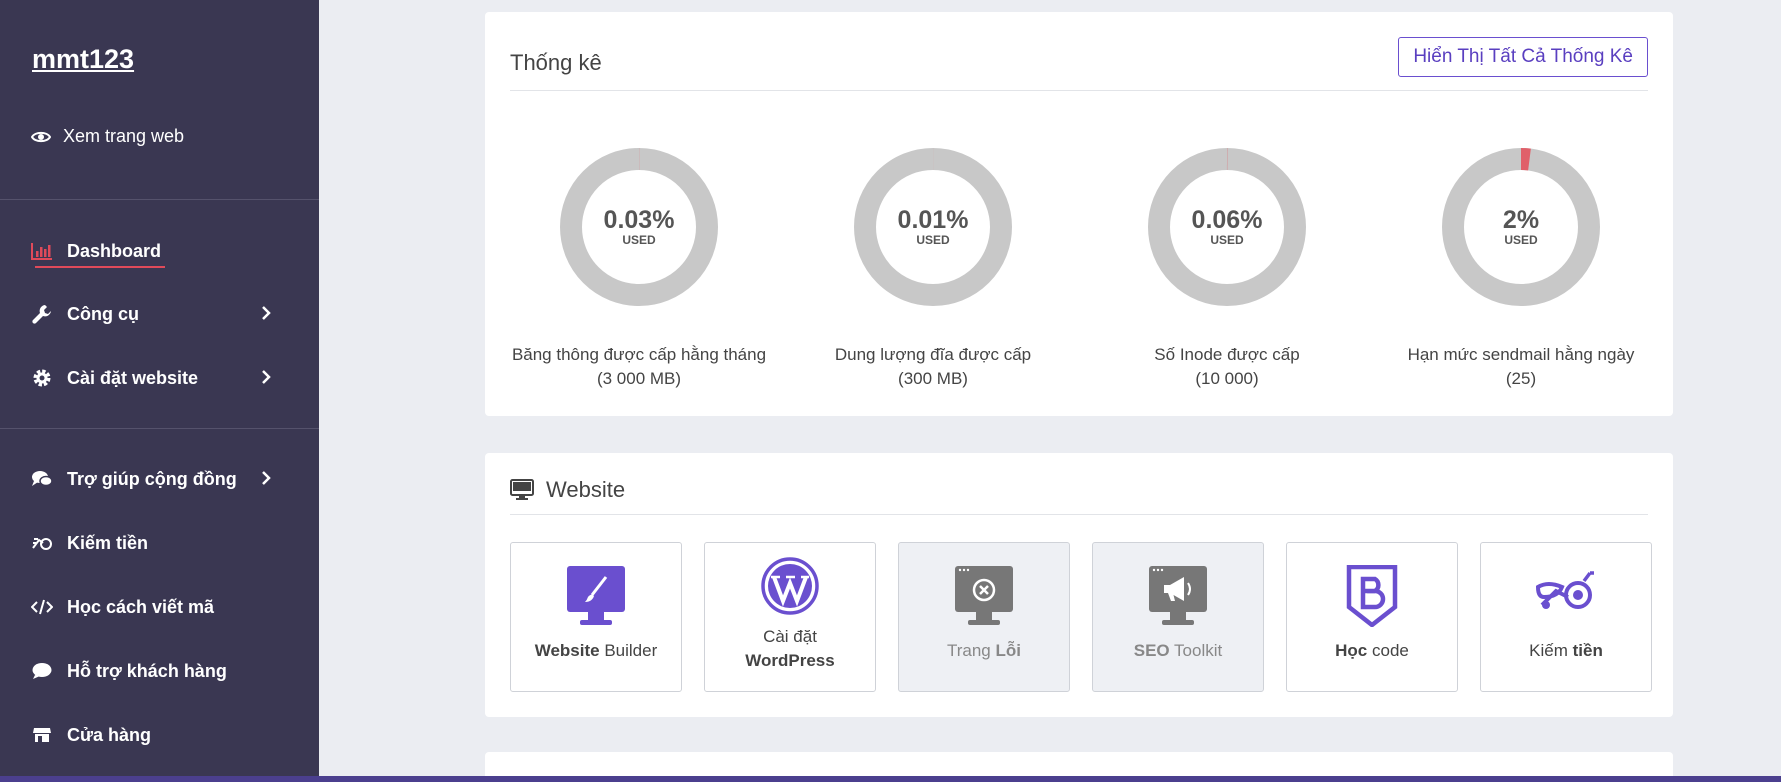 Image resolution: width=1781 pixels, height=782 pixels. I want to click on wordpress-icon, so click(790, 591).